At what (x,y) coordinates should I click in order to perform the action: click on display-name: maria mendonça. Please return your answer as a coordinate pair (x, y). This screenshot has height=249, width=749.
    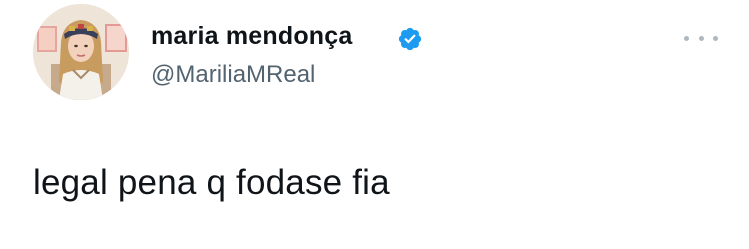
    Looking at the image, I should click on (251, 36).